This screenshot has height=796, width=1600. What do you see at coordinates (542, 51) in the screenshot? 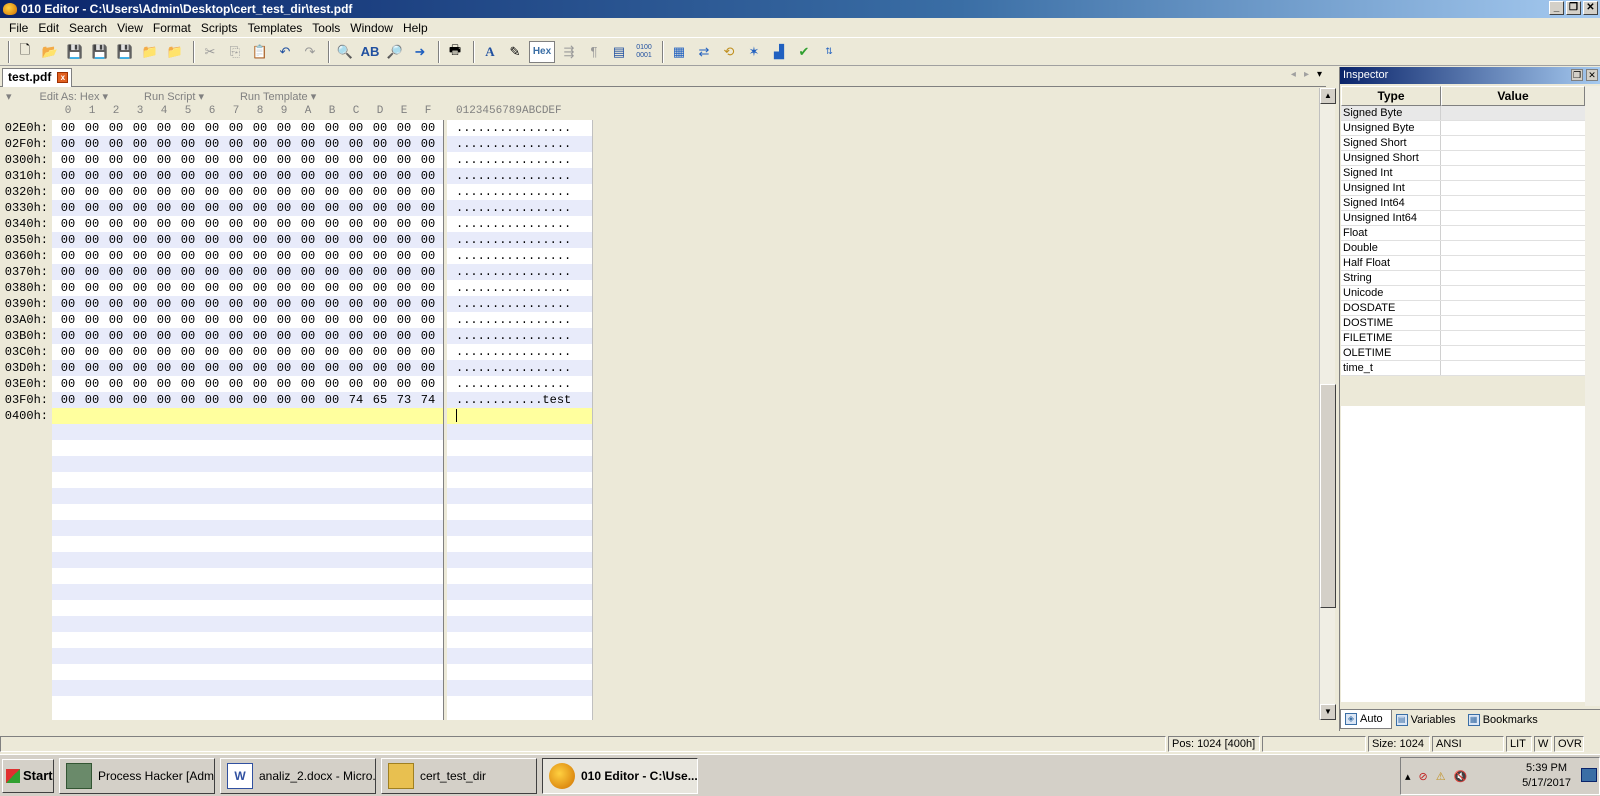
I see `hex-mode-button: Hex` at bounding box center [542, 51].